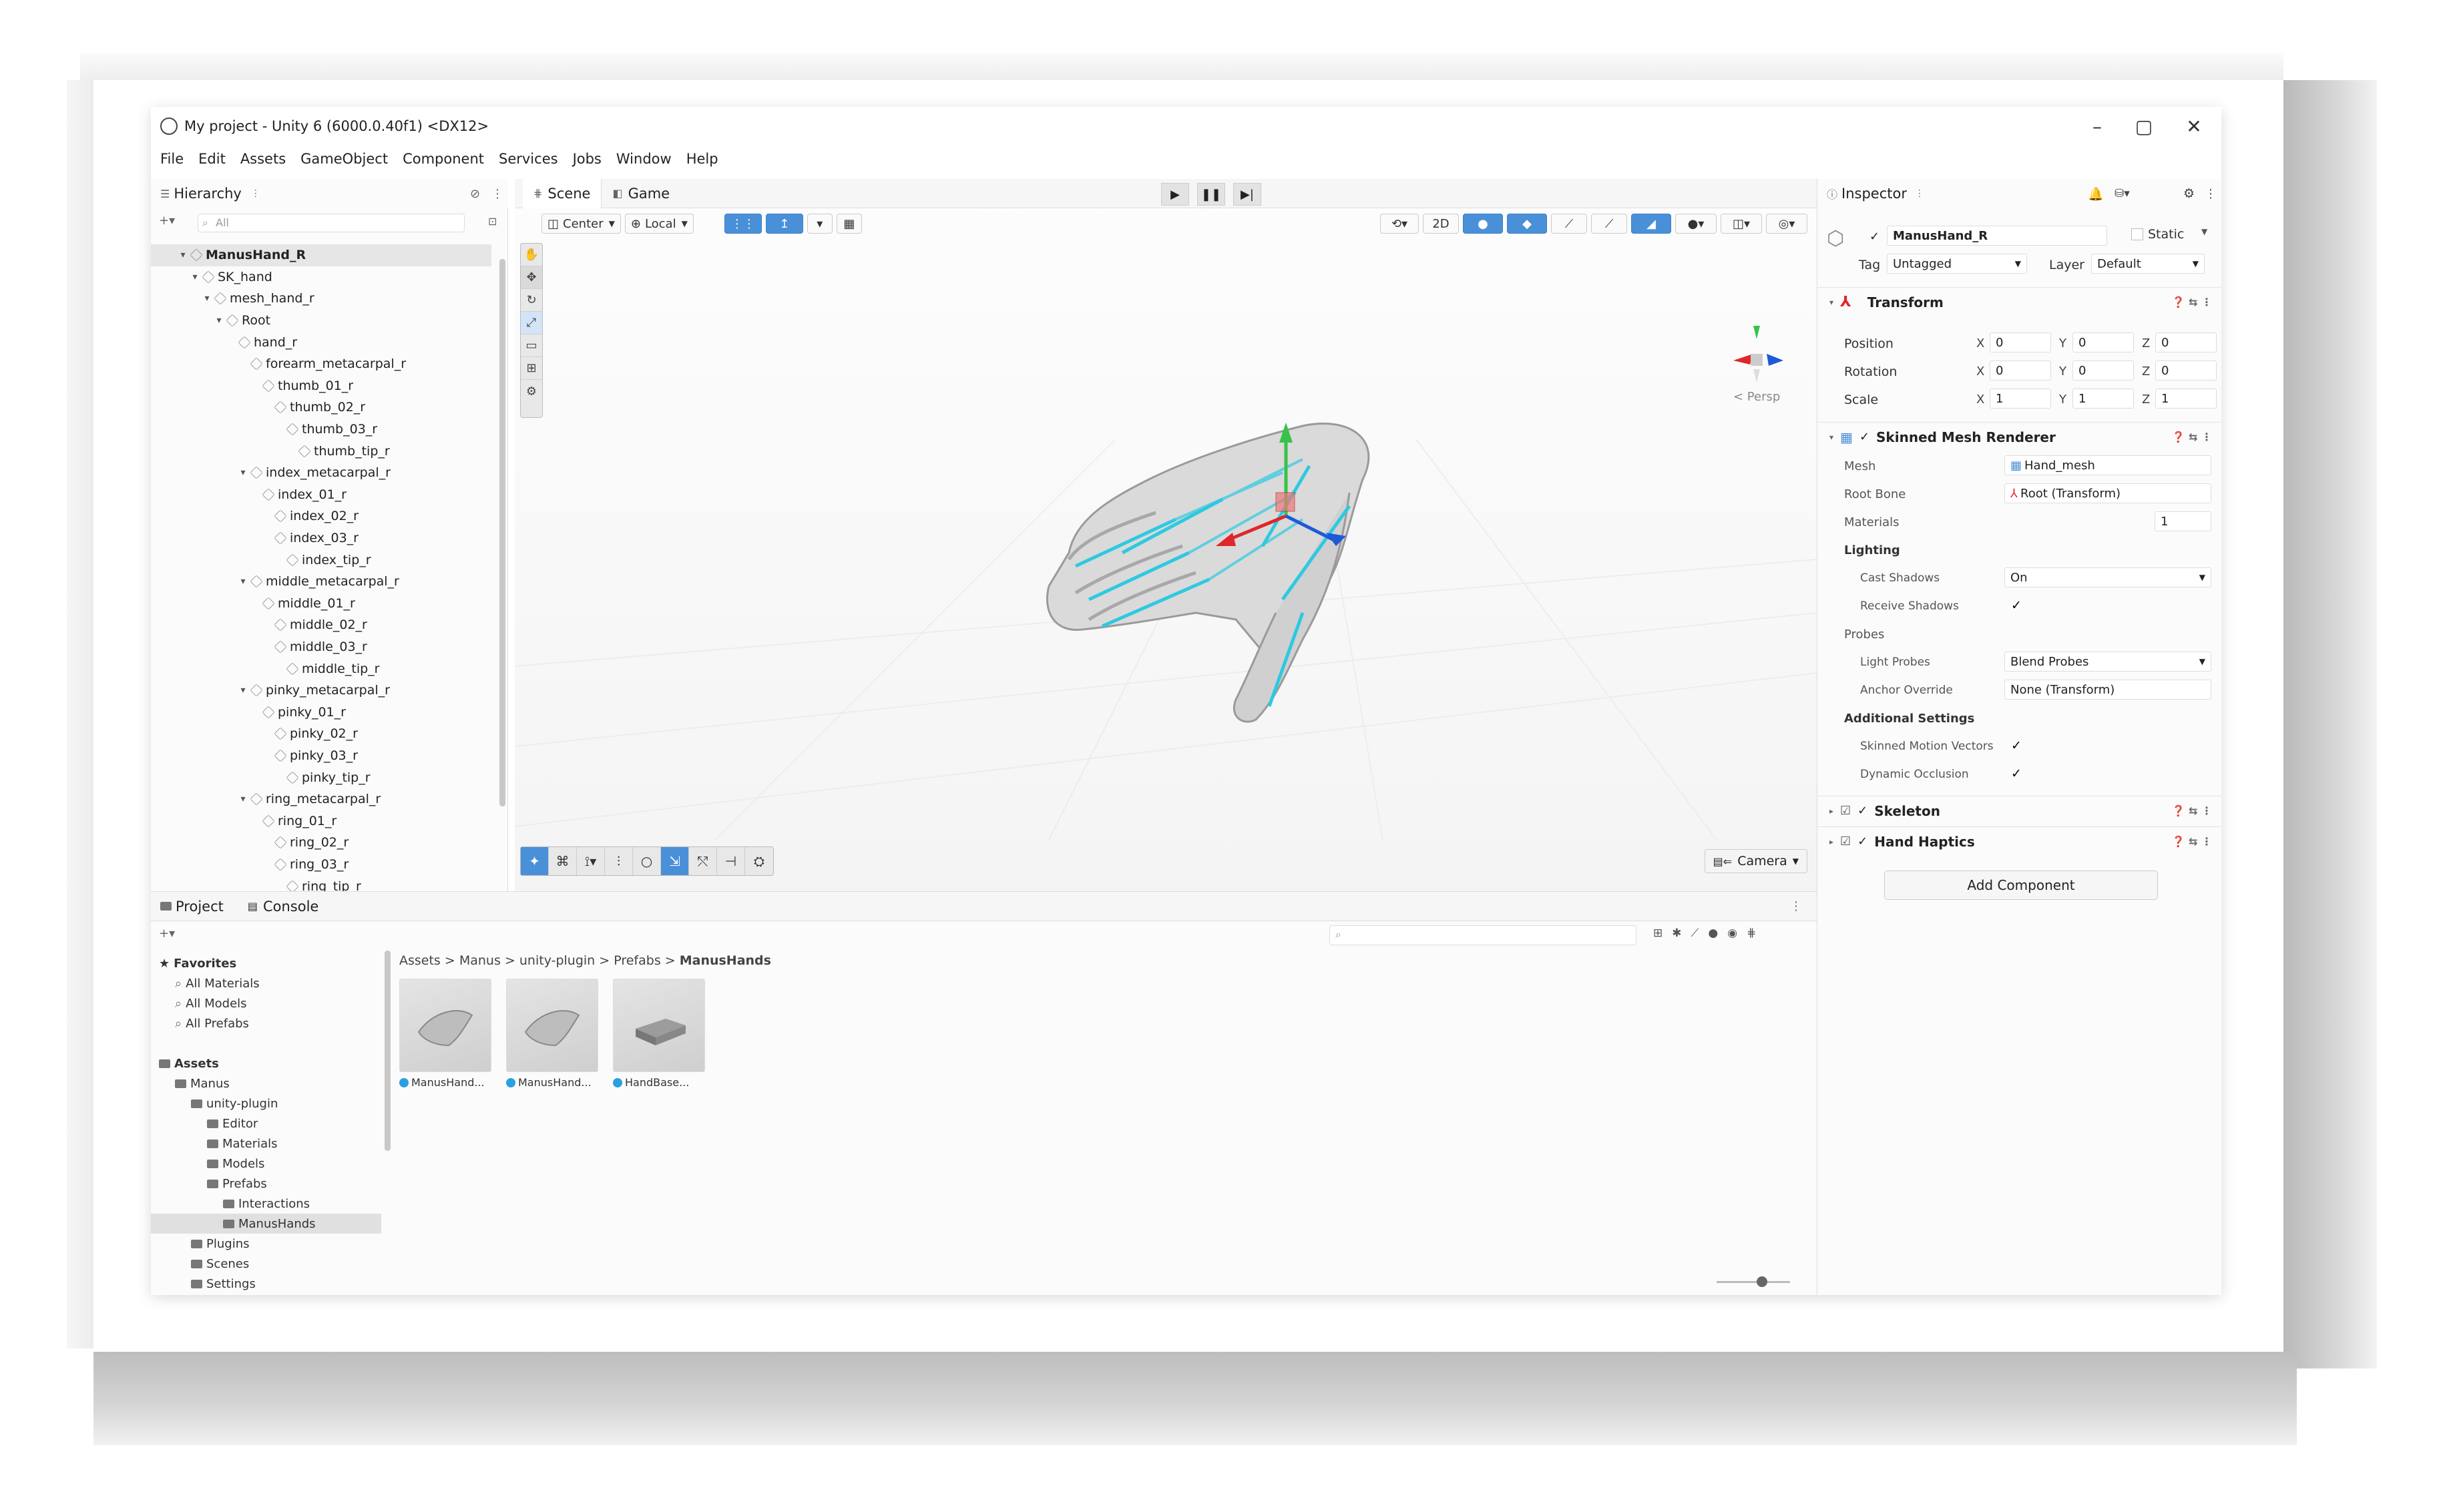 The height and width of the screenshot is (1512, 2437). Describe the element at coordinates (321, 364) in the screenshot. I see `hierarchy-item: forearm_metacarpal_r` at that location.